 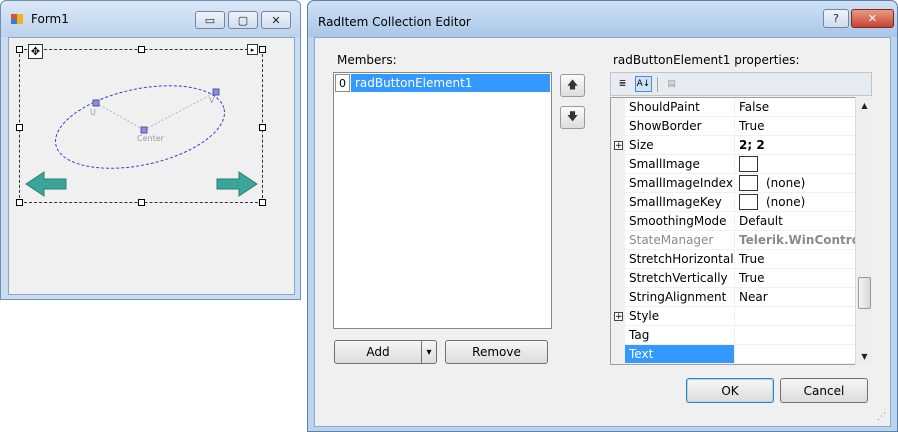 I want to click on grip-glyph: ⋰, so click(x=881, y=417).